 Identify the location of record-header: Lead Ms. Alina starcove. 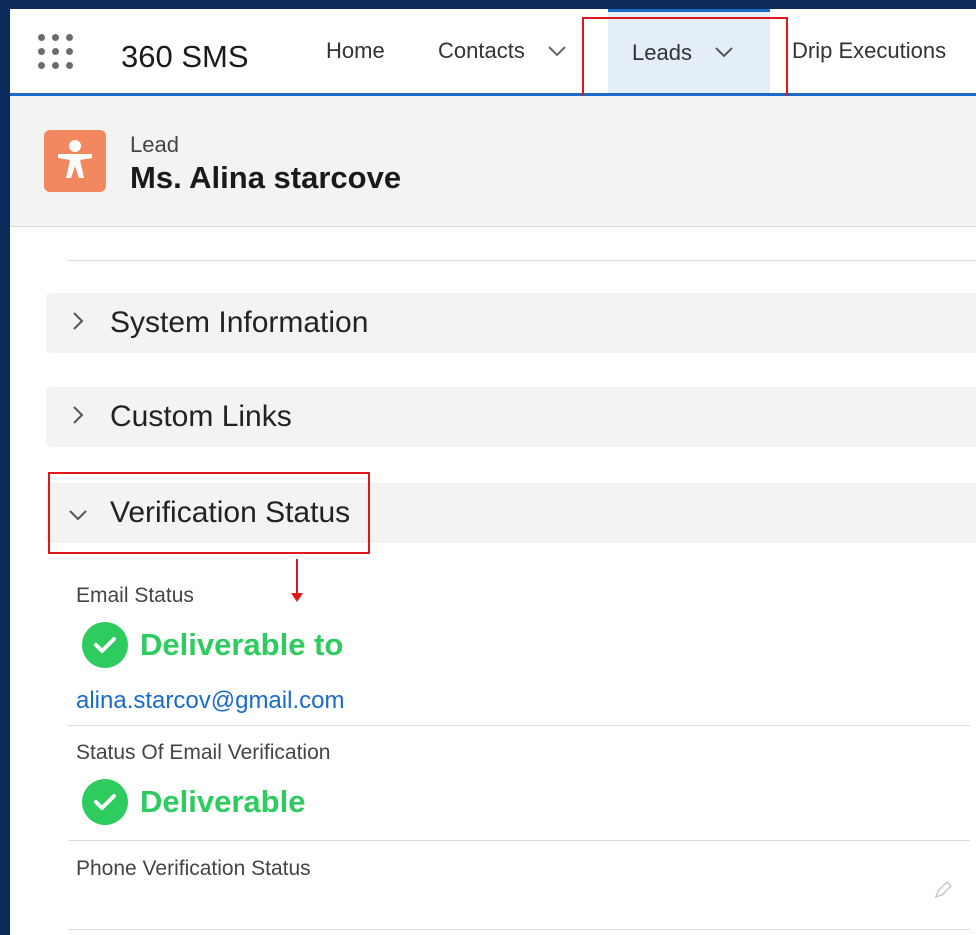
(493, 161).